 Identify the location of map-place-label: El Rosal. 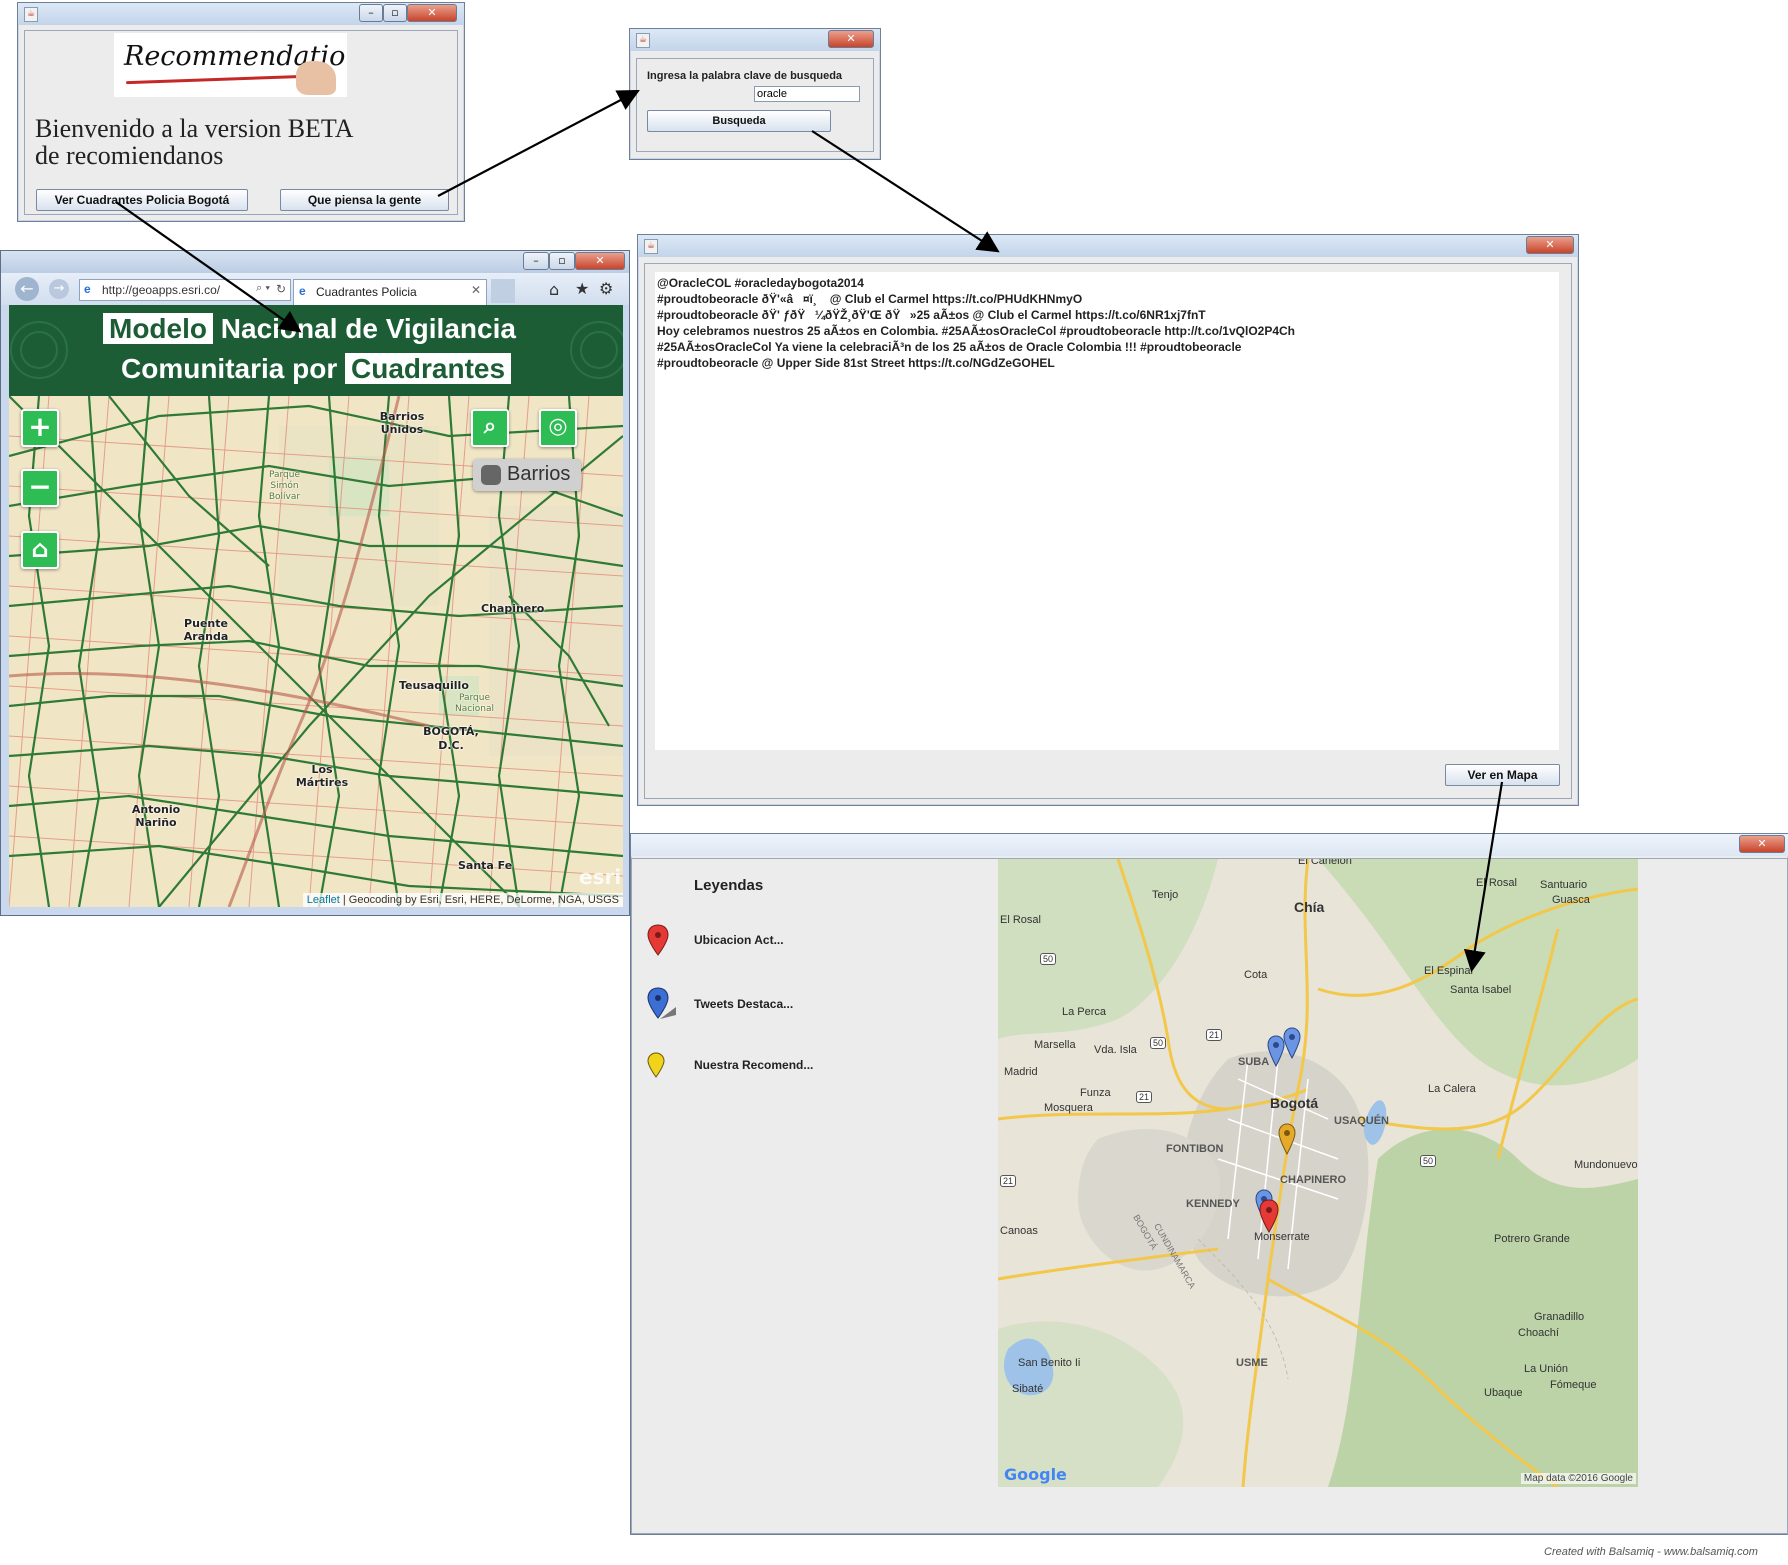
(1496, 883).